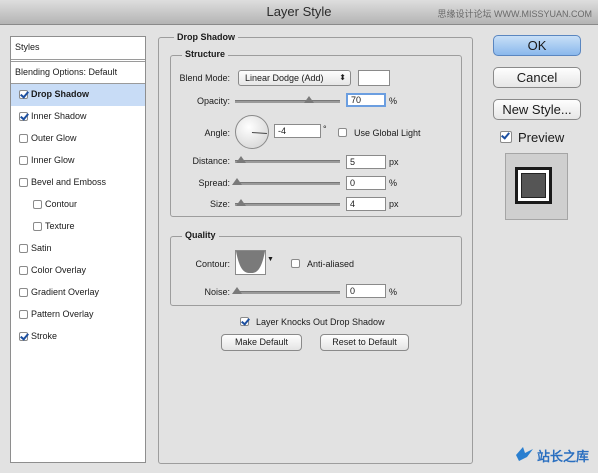 Image resolution: width=598 pixels, height=473 pixels. What do you see at coordinates (366, 162) in the screenshot?
I see `distance-input: 5` at bounding box center [366, 162].